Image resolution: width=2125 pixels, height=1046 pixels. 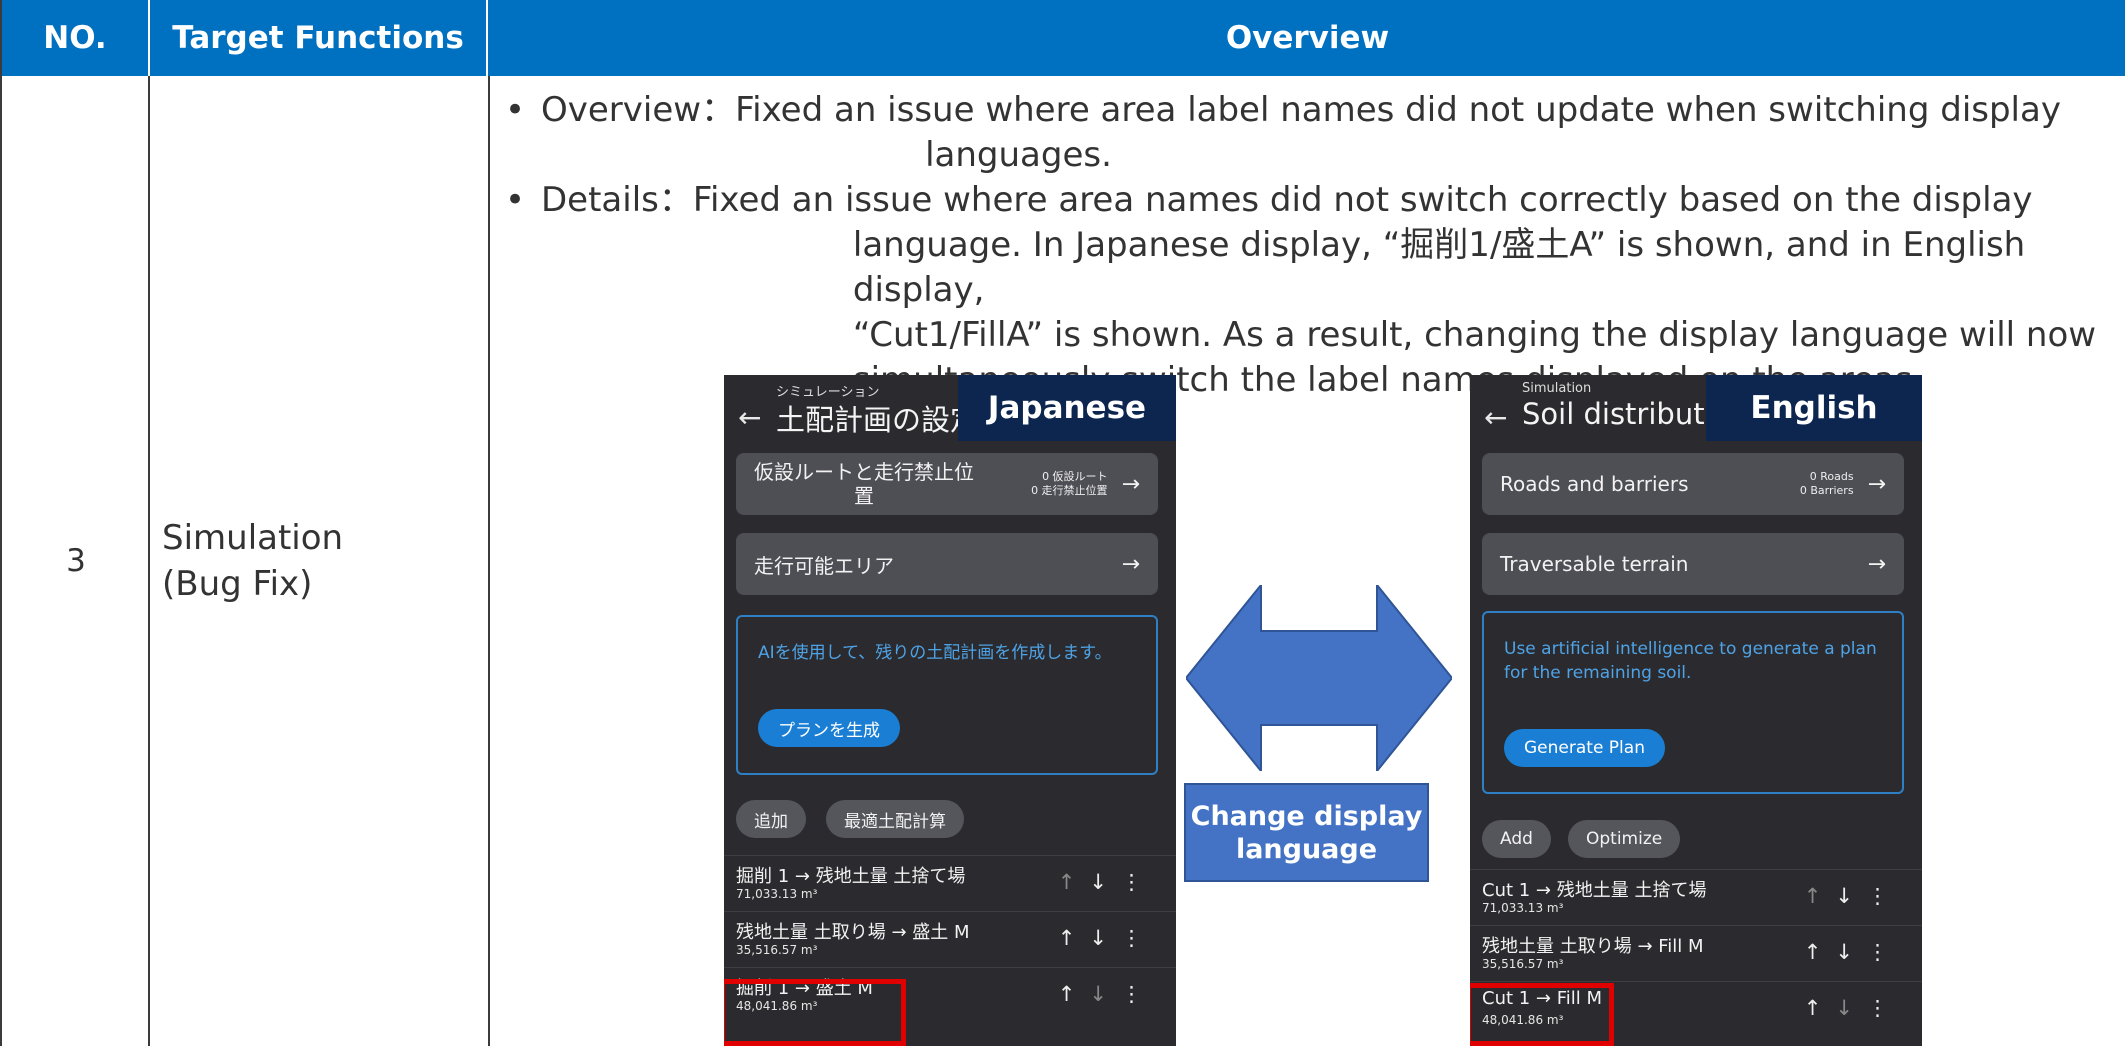 What do you see at coordinates (252, 561) in the screenshot?
I see `target-function: Simulation (Bug Fix)` at bounding box center [252, 561].